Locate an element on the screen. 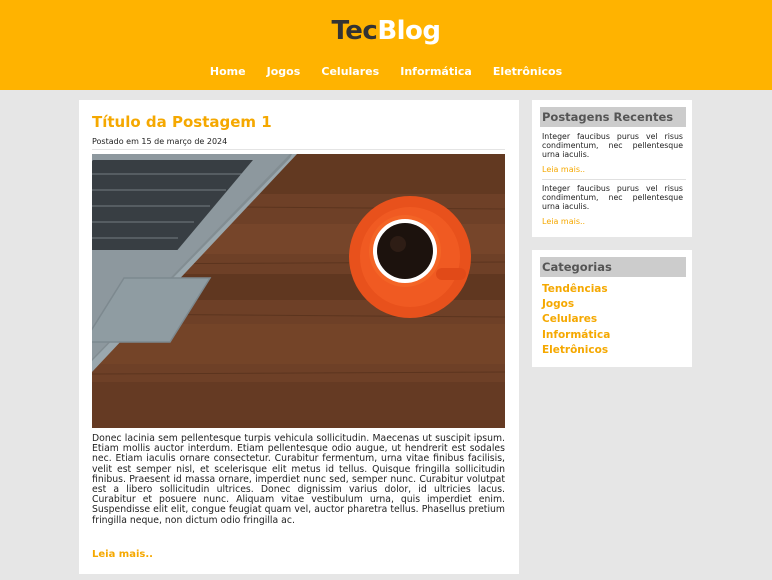 The image size is (772, 580). nav-jogos: Jogos is located at coordinates (284, 71).